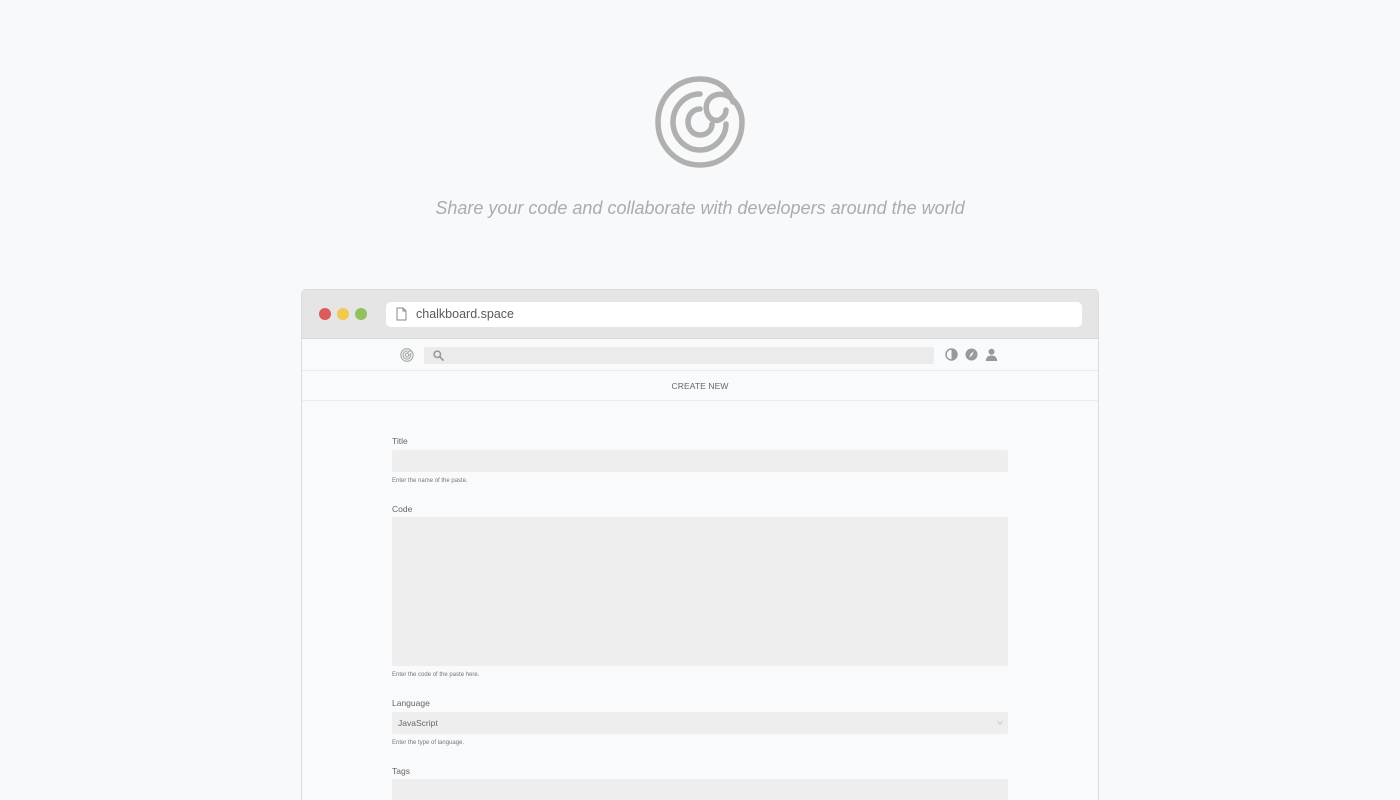 Image resolution: width=1400 pixels, height=800 pixels. What do you see at coordinates (428, 743) in the screenshot?
I see `language-help-text: Enter the type of language.` at bounding box center [428, 743].